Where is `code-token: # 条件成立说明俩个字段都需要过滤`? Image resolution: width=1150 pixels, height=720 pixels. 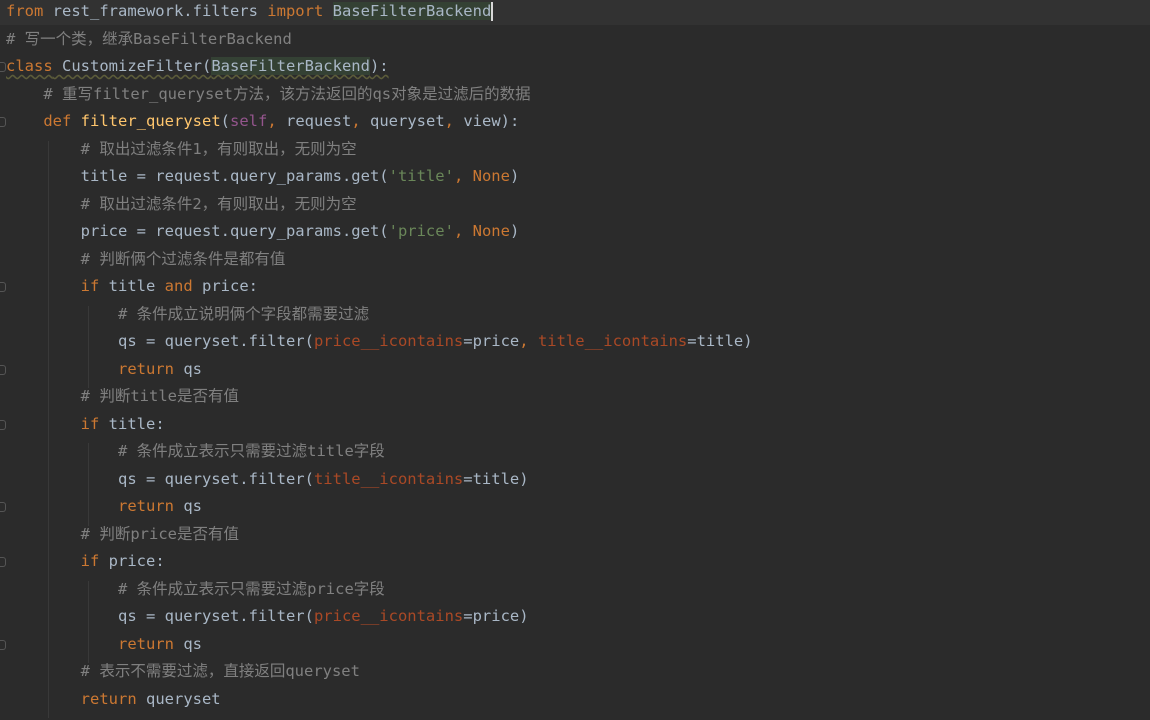
code-token: # 条件成立说明俩个字段都需要过滤 is located at coordinates (188, 313).